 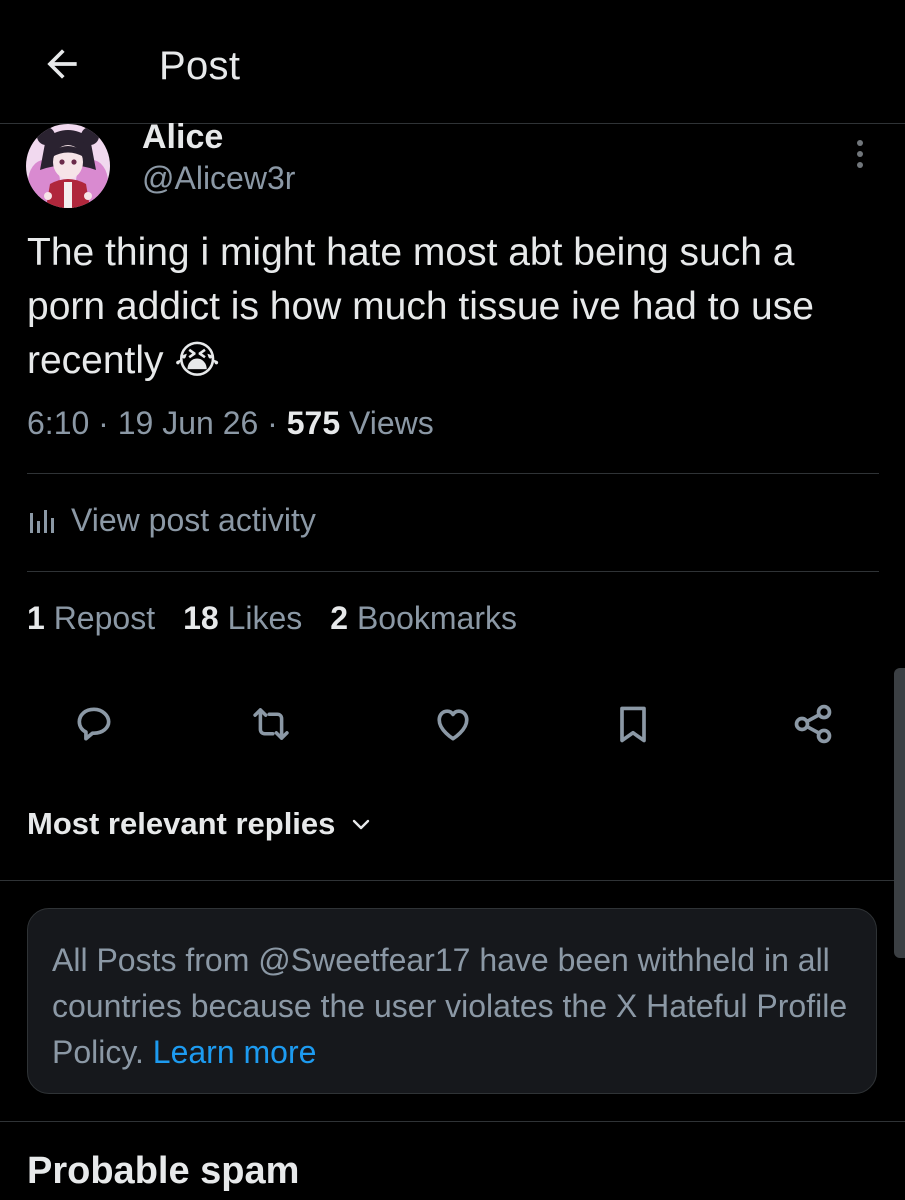 I want to click on share-icon, so click(x=813, y=724).